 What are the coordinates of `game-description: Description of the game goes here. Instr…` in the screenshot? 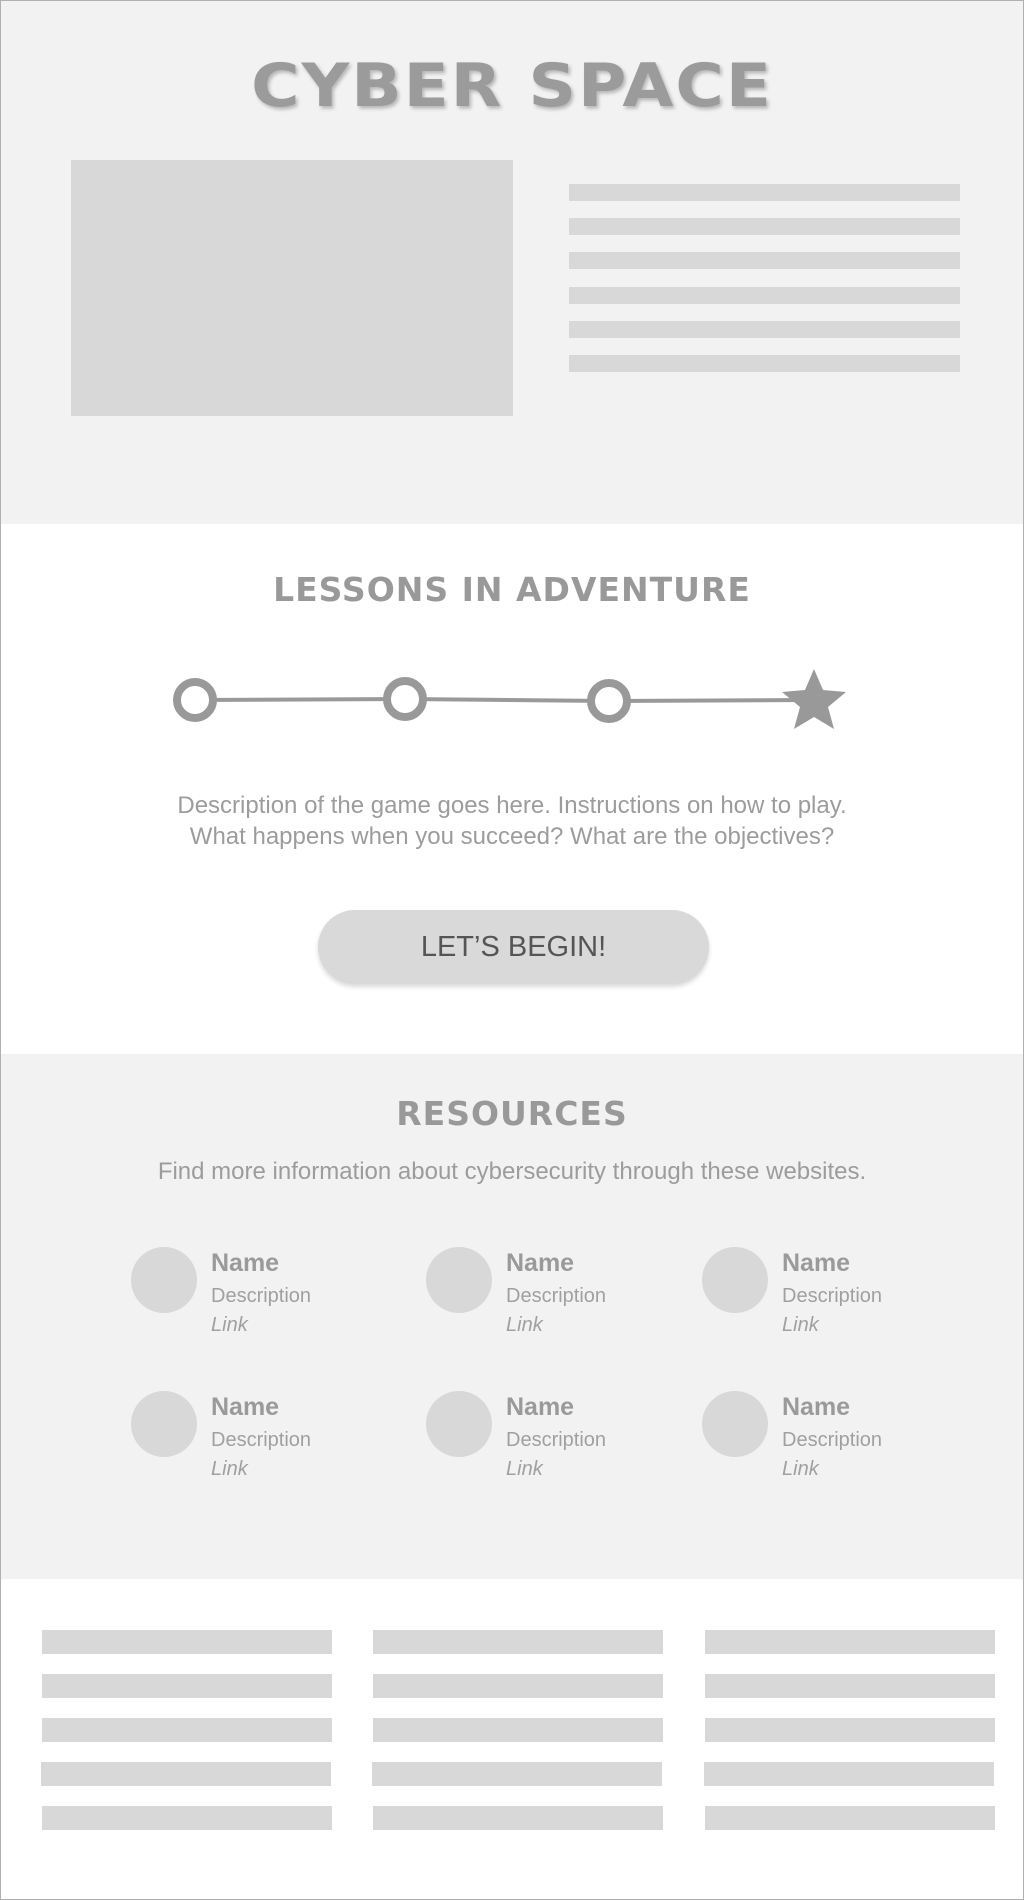 It's located at (512, 821).